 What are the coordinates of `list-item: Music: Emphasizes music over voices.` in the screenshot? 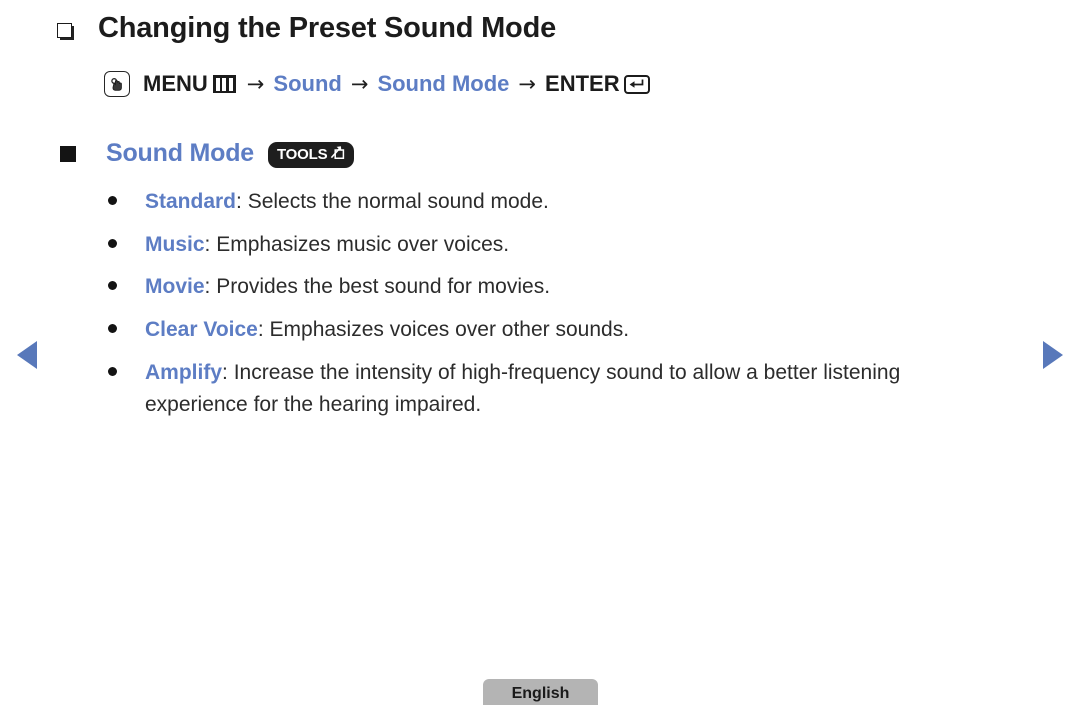 It's located at (548, 245).